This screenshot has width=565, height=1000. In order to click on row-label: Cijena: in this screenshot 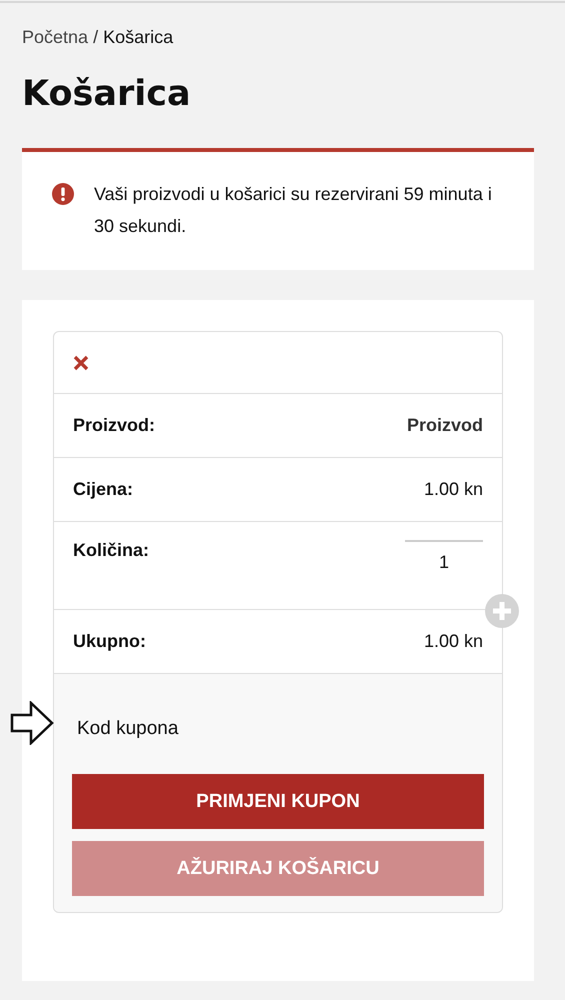, I will do `click(103, 489)`.